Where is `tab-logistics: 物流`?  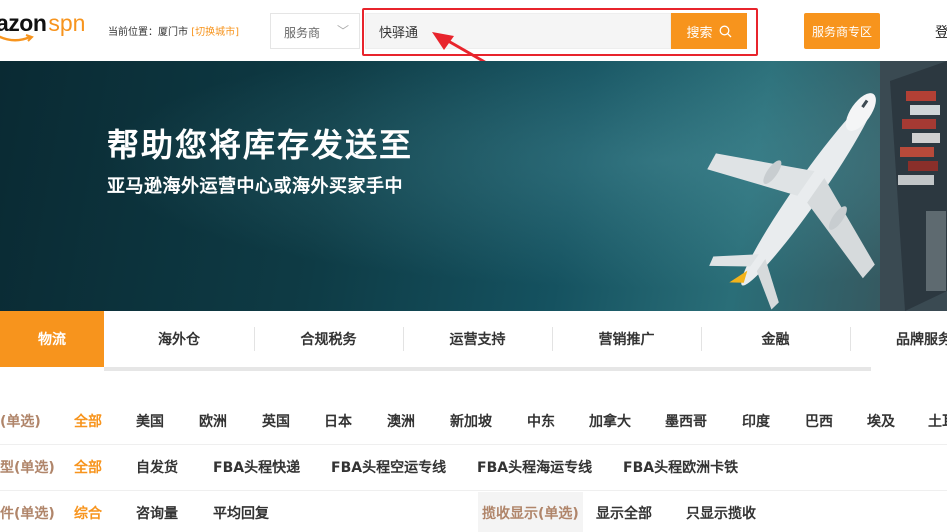
tab-logistics: 物流 is located at coordinates (52, 339).